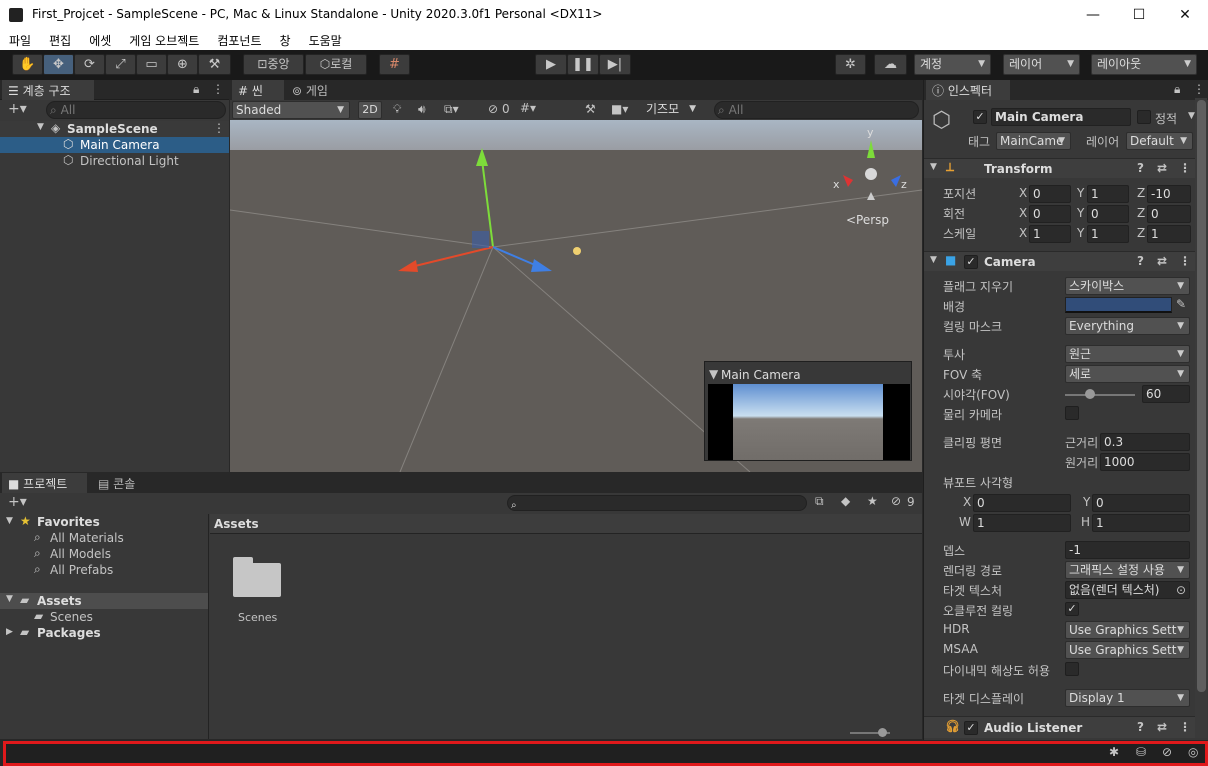 The width and height of the screenshot is (1208, 766). Describe the element at coordinates (1191, 116) in the screenshot. I see `chevron-down-icon: ▼` at that location.